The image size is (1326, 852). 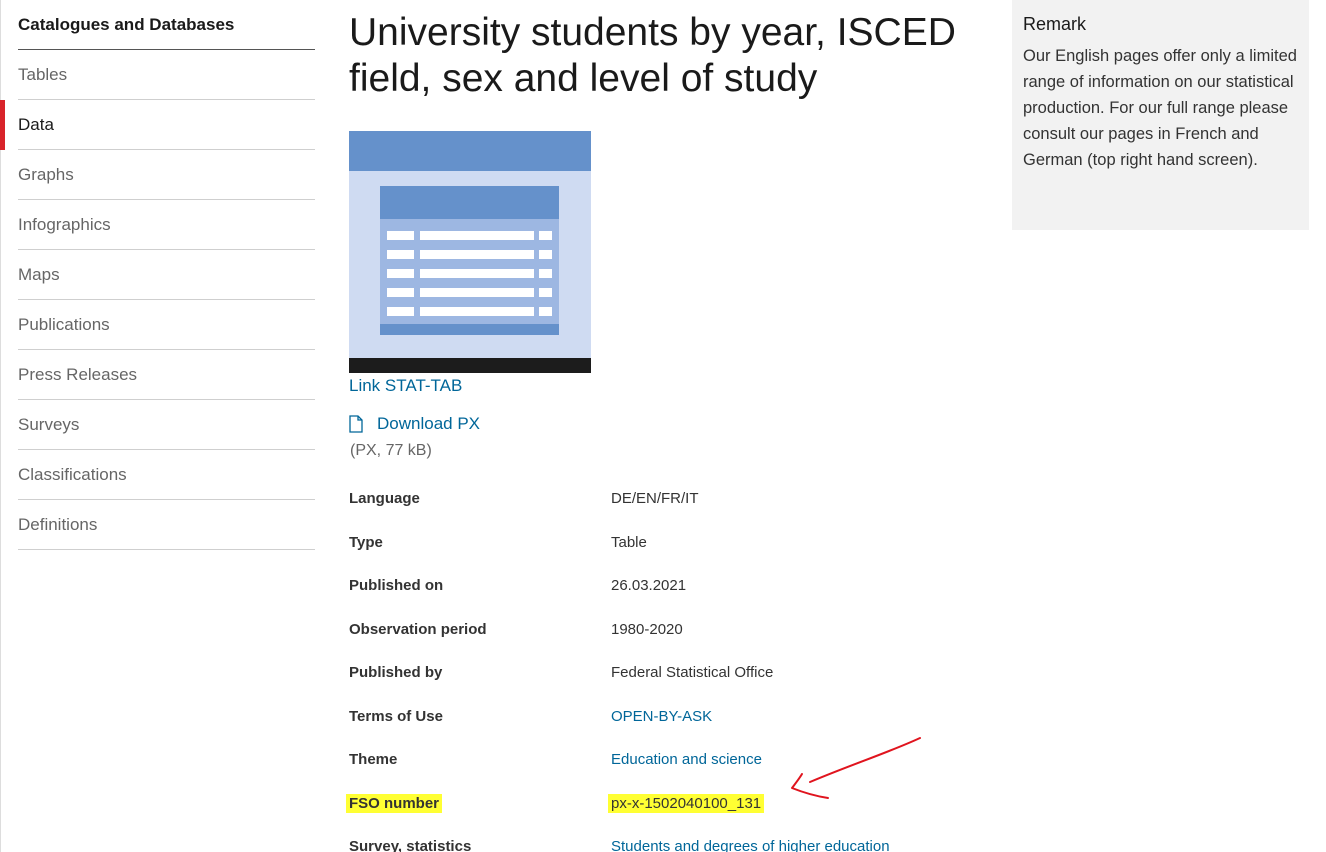 What do you see at coordinates (649, 586) in the screenshot?
I see `details-value: 26.03.2021` at bounding box center [649, 586].